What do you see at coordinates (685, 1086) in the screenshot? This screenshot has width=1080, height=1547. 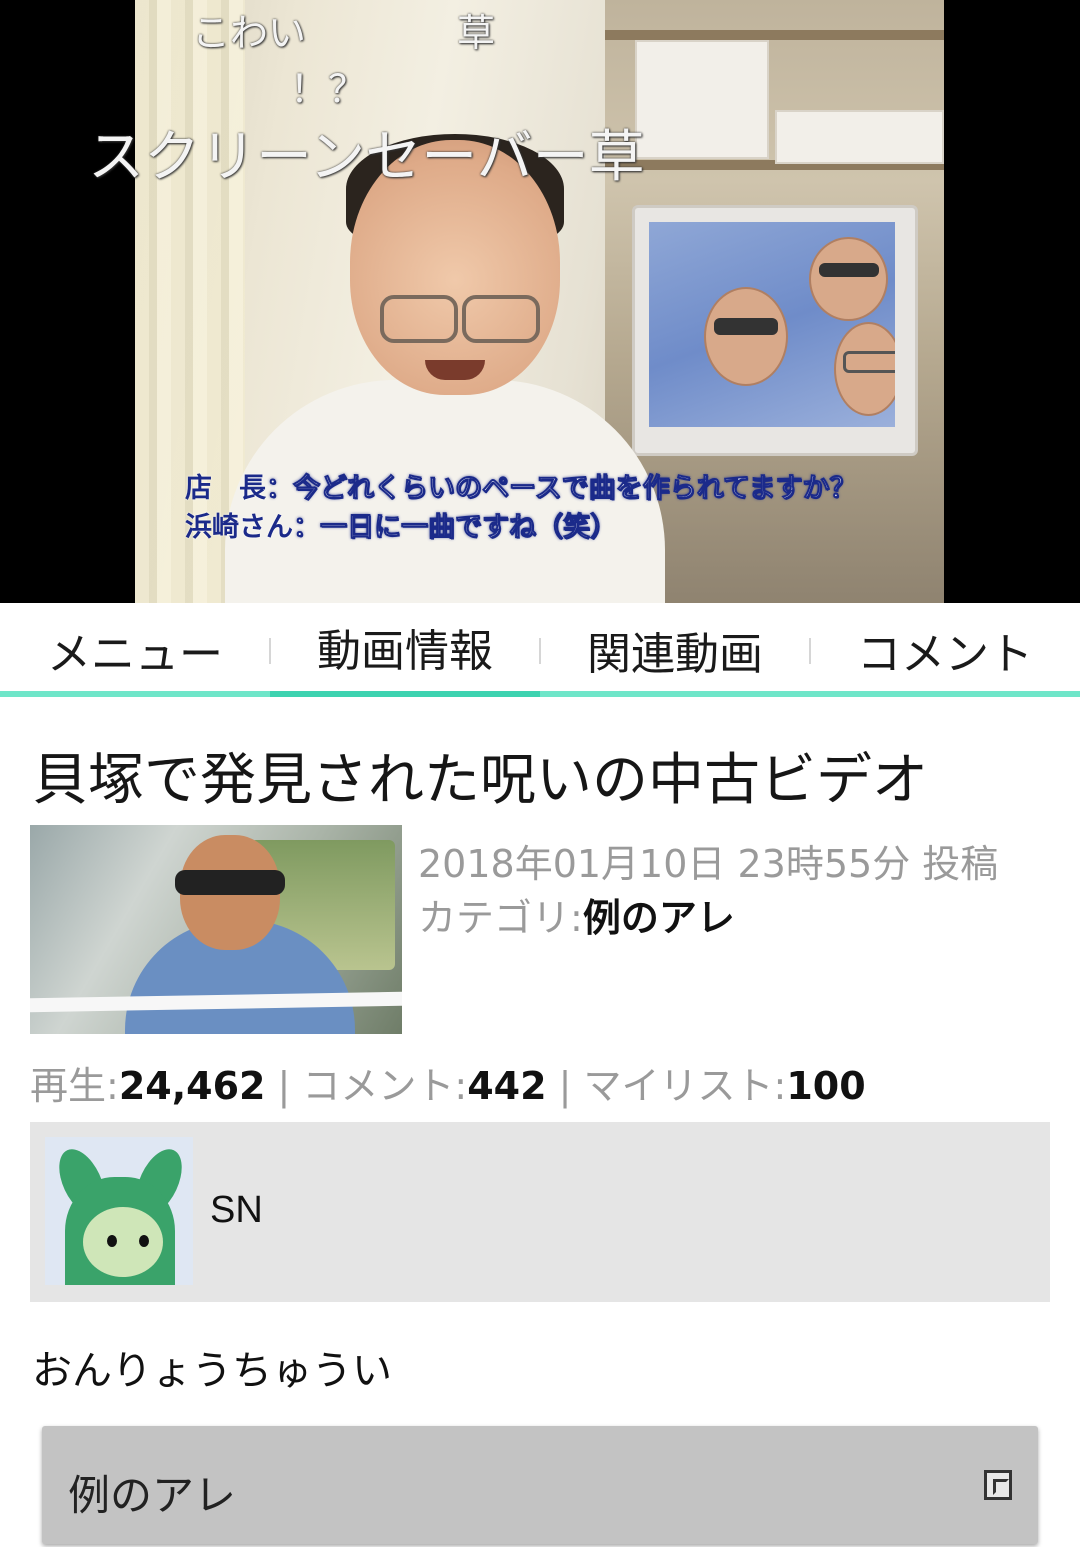 I see `mylist-label: マイリスト:` at bounding box center [685, 1086].